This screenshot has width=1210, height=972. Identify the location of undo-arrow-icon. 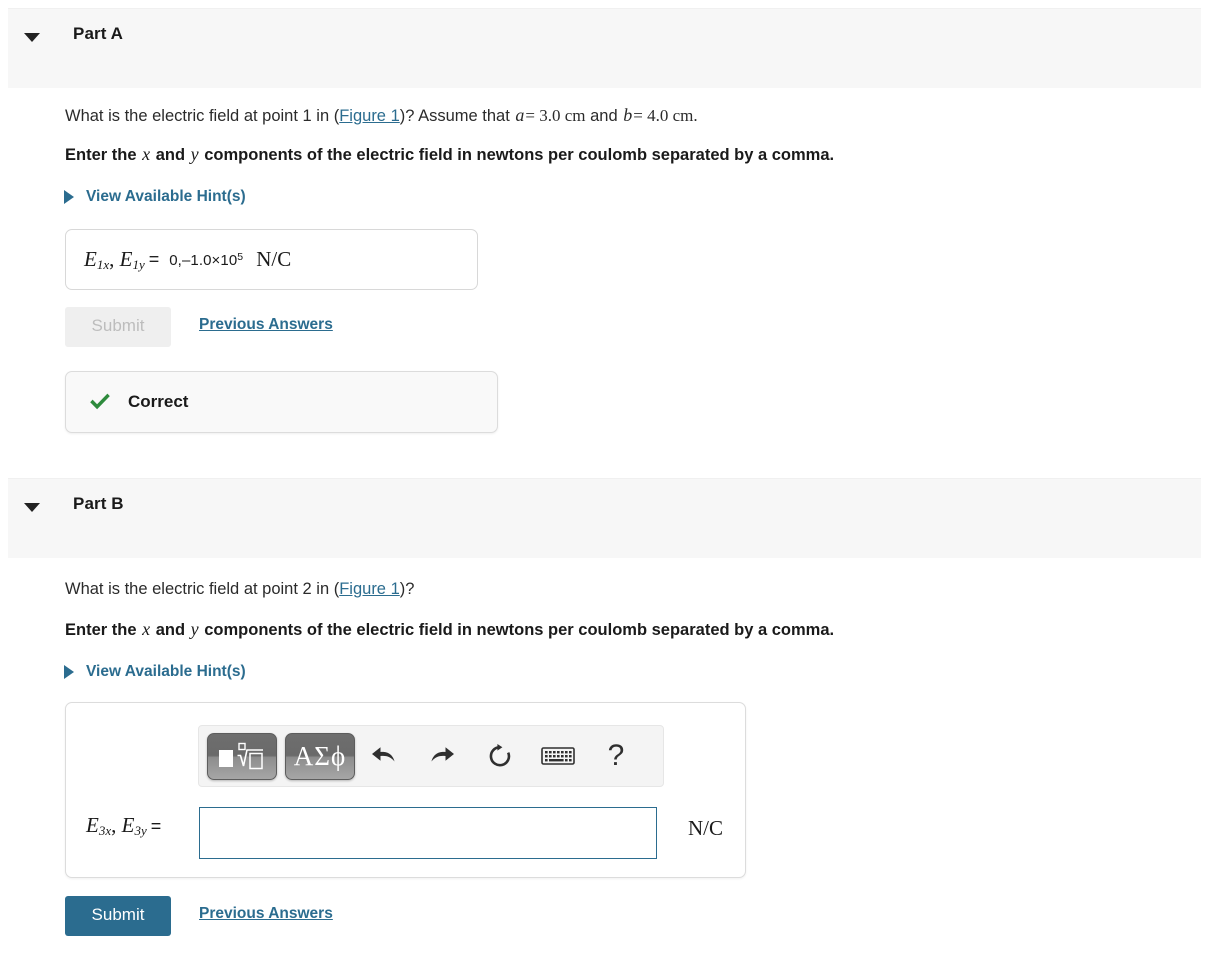
(383, 754).